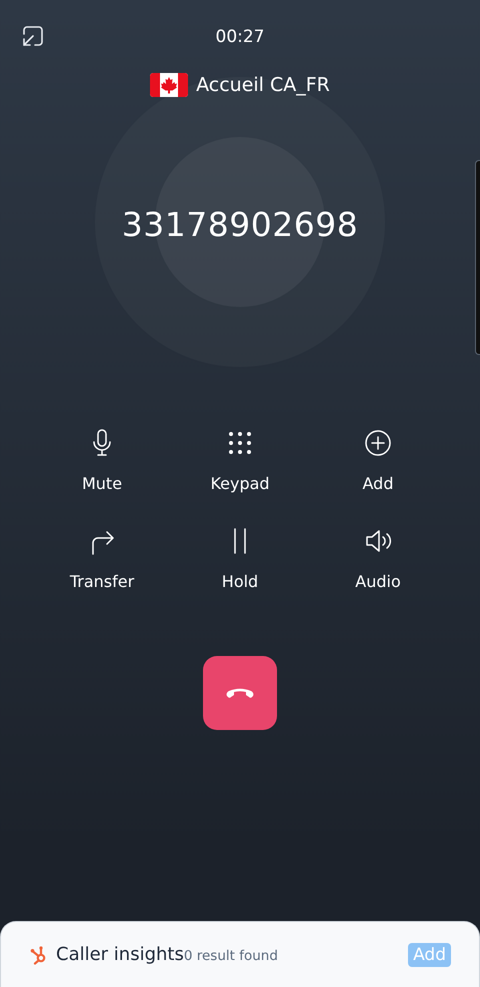 The height and width of the screenshot is (987, 480). Describe the element at coordinates (102, 462) in the screenshot. I see `mute-button: Mute` at that location.